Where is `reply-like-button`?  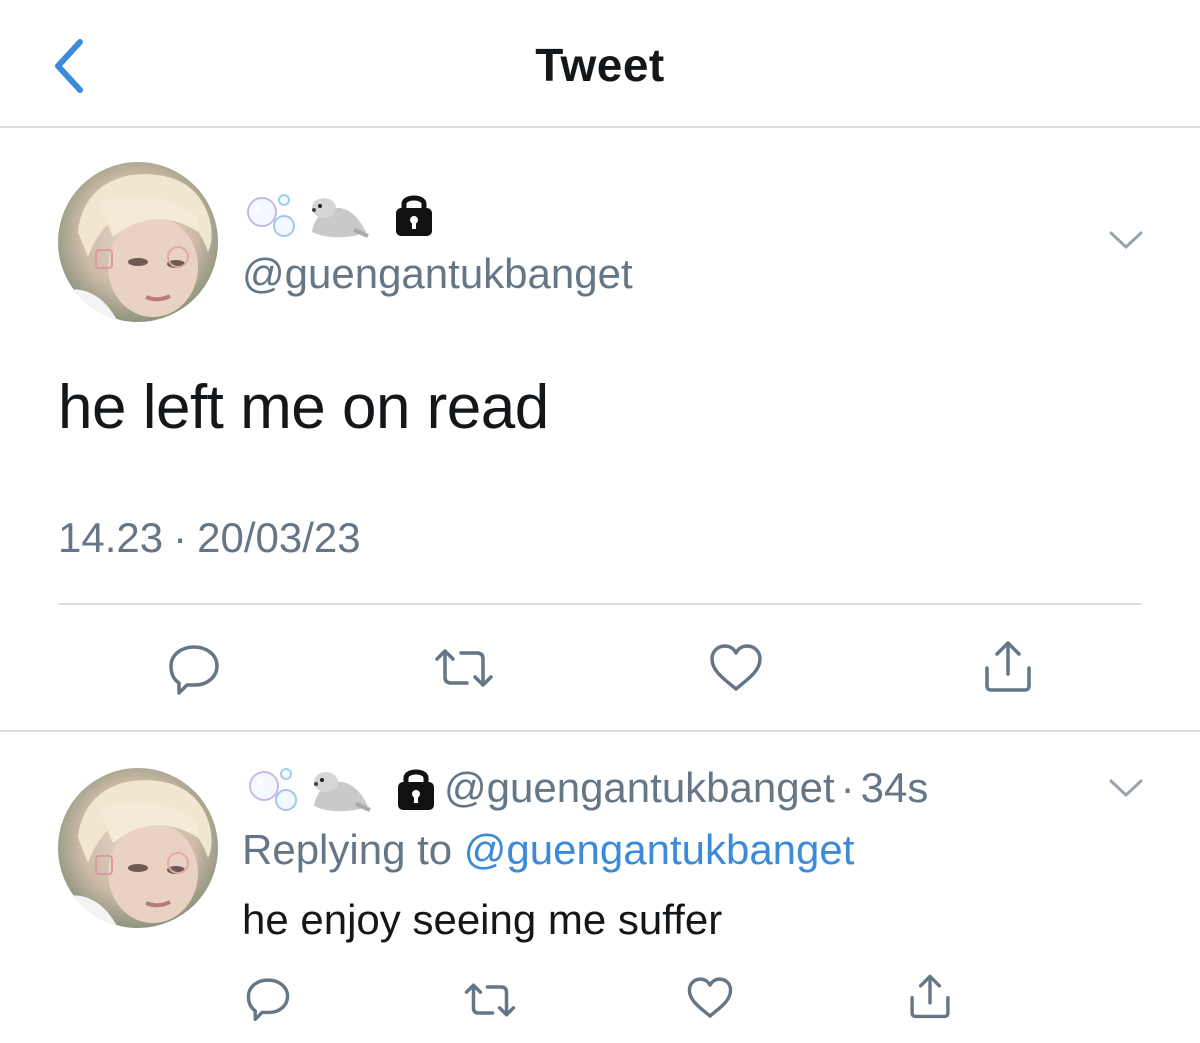
reply-like-button is located at coordinates (710, 998).